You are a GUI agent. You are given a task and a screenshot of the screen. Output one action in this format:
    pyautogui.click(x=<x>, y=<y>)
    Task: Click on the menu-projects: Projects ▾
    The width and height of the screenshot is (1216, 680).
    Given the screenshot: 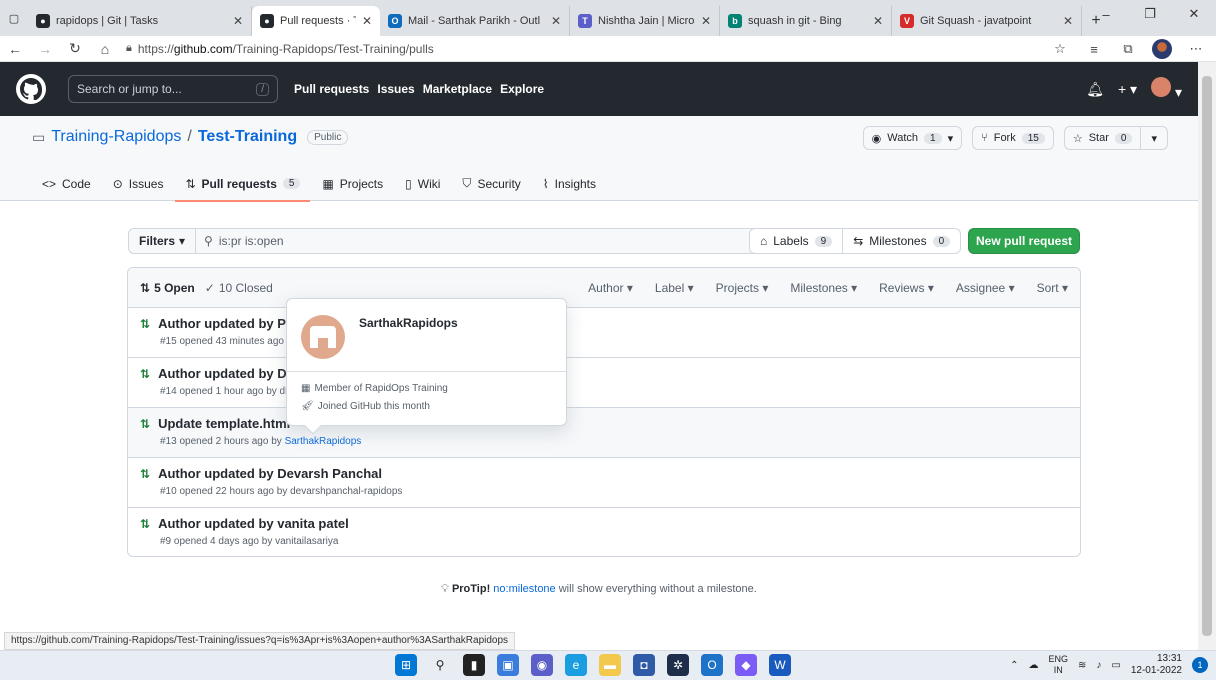 What is the action you would take?
    pyautogui.click(x=742, y=288)
    